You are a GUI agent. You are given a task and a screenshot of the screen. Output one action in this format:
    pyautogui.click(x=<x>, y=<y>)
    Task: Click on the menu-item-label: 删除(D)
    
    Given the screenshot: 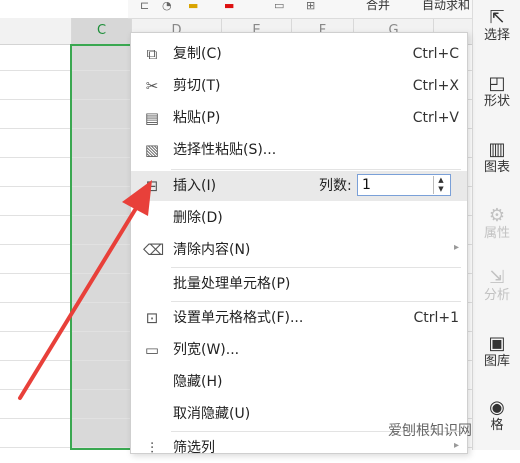 What is the action you would take?
    pyautogui.click(x=198, y=218)
    